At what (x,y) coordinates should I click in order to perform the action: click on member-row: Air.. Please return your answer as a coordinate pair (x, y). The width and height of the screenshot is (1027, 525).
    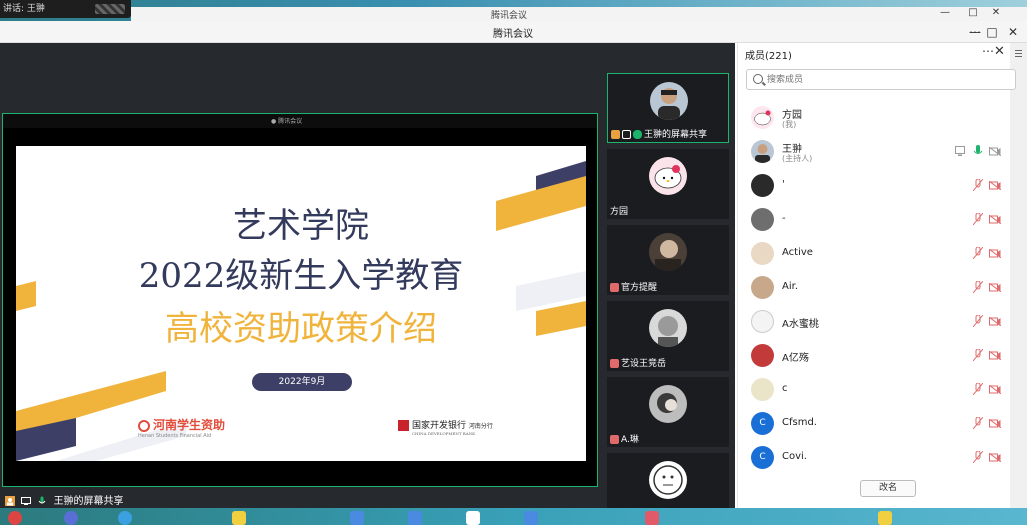
    Looking at the image, I should click on (874, 288).